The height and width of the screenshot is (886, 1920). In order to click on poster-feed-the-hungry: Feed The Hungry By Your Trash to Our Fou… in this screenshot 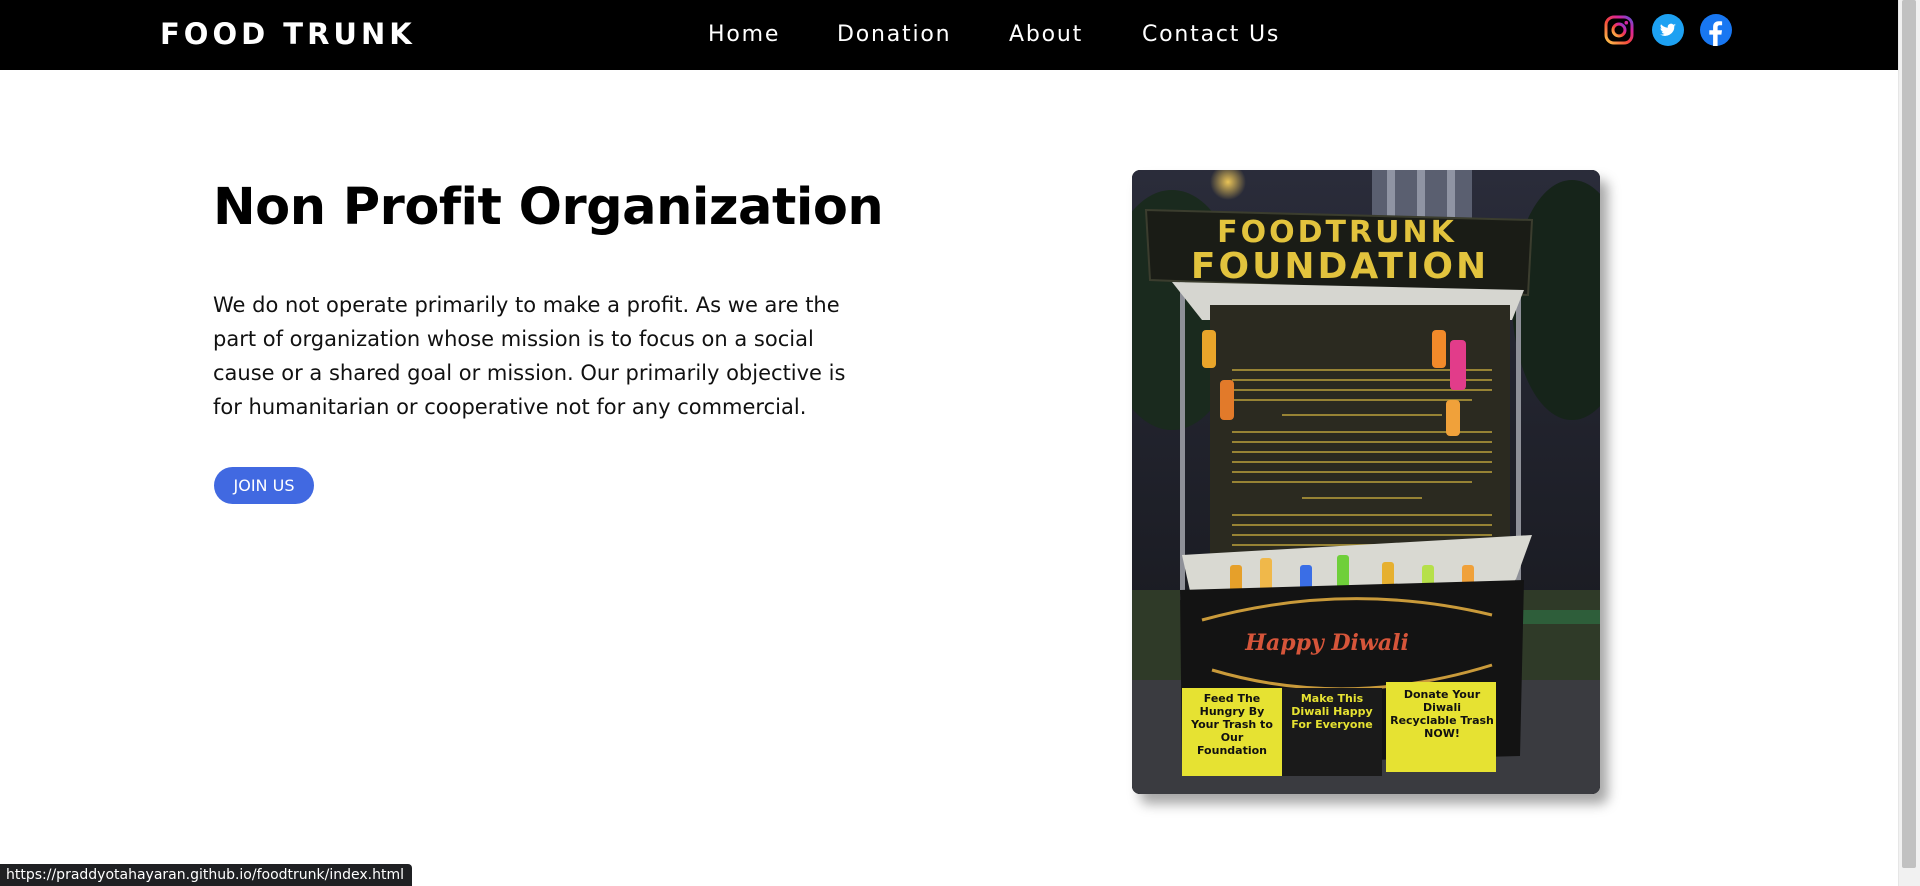, I will do `click(1232, 724)`.